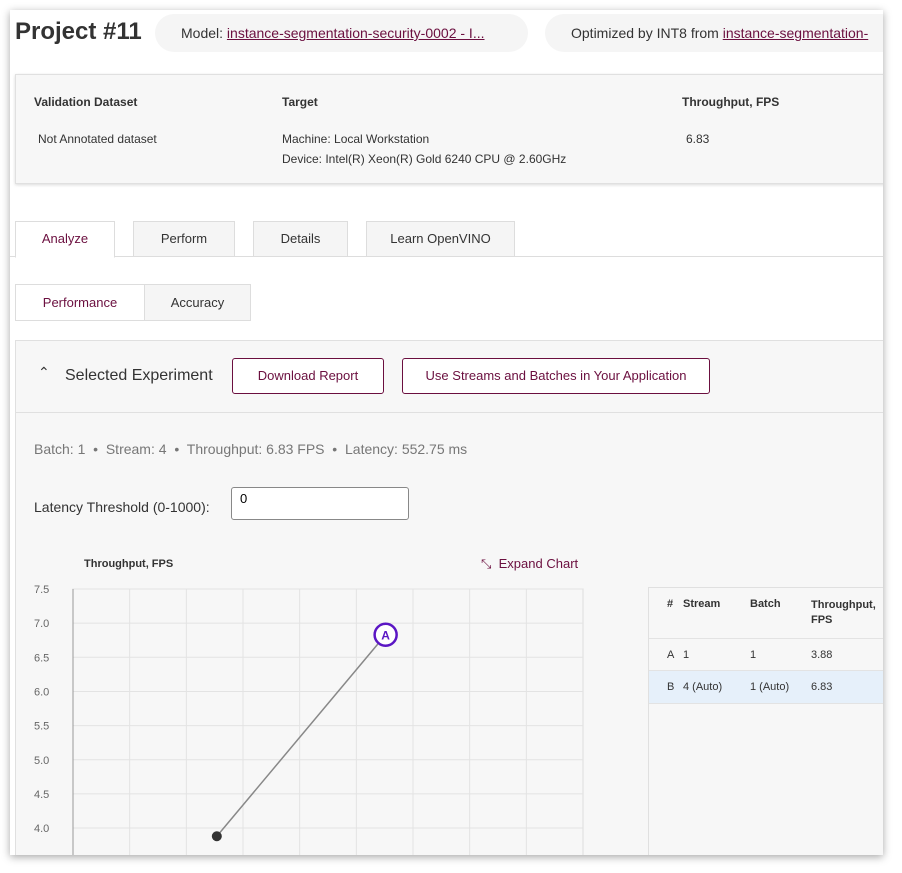 The image size is (902, 873). I want to click on chart-y-label: Throughput, FPS, so click(129, 564).